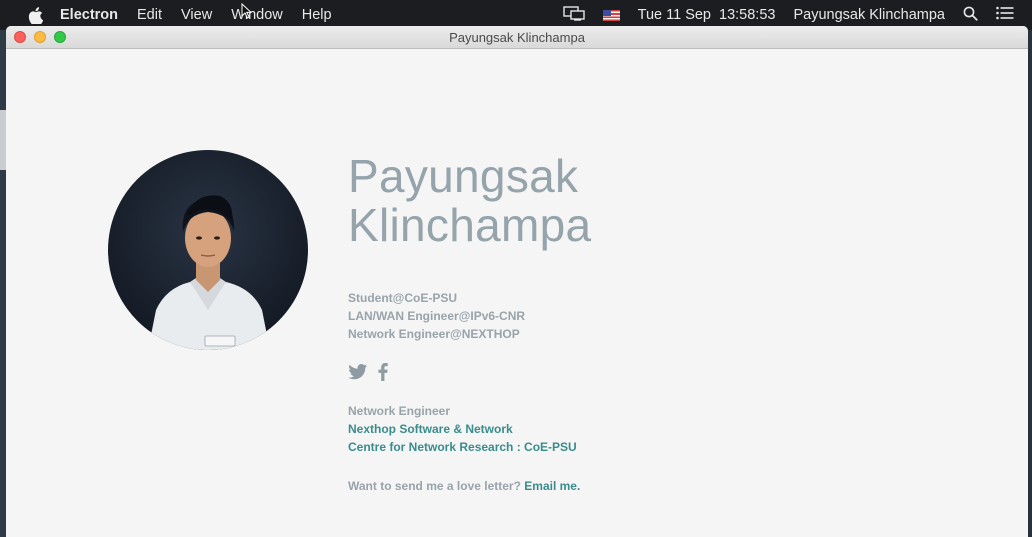 This screenshot has height=537, width=1032. What do you see at coordinates (60, 37) in the screenshot?
I see `zoom-window-button` at bounding box center [60, 37].